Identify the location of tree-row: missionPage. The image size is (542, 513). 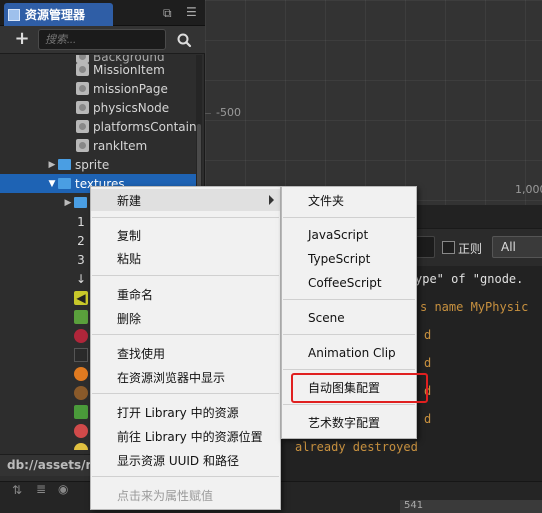
(98, 88).